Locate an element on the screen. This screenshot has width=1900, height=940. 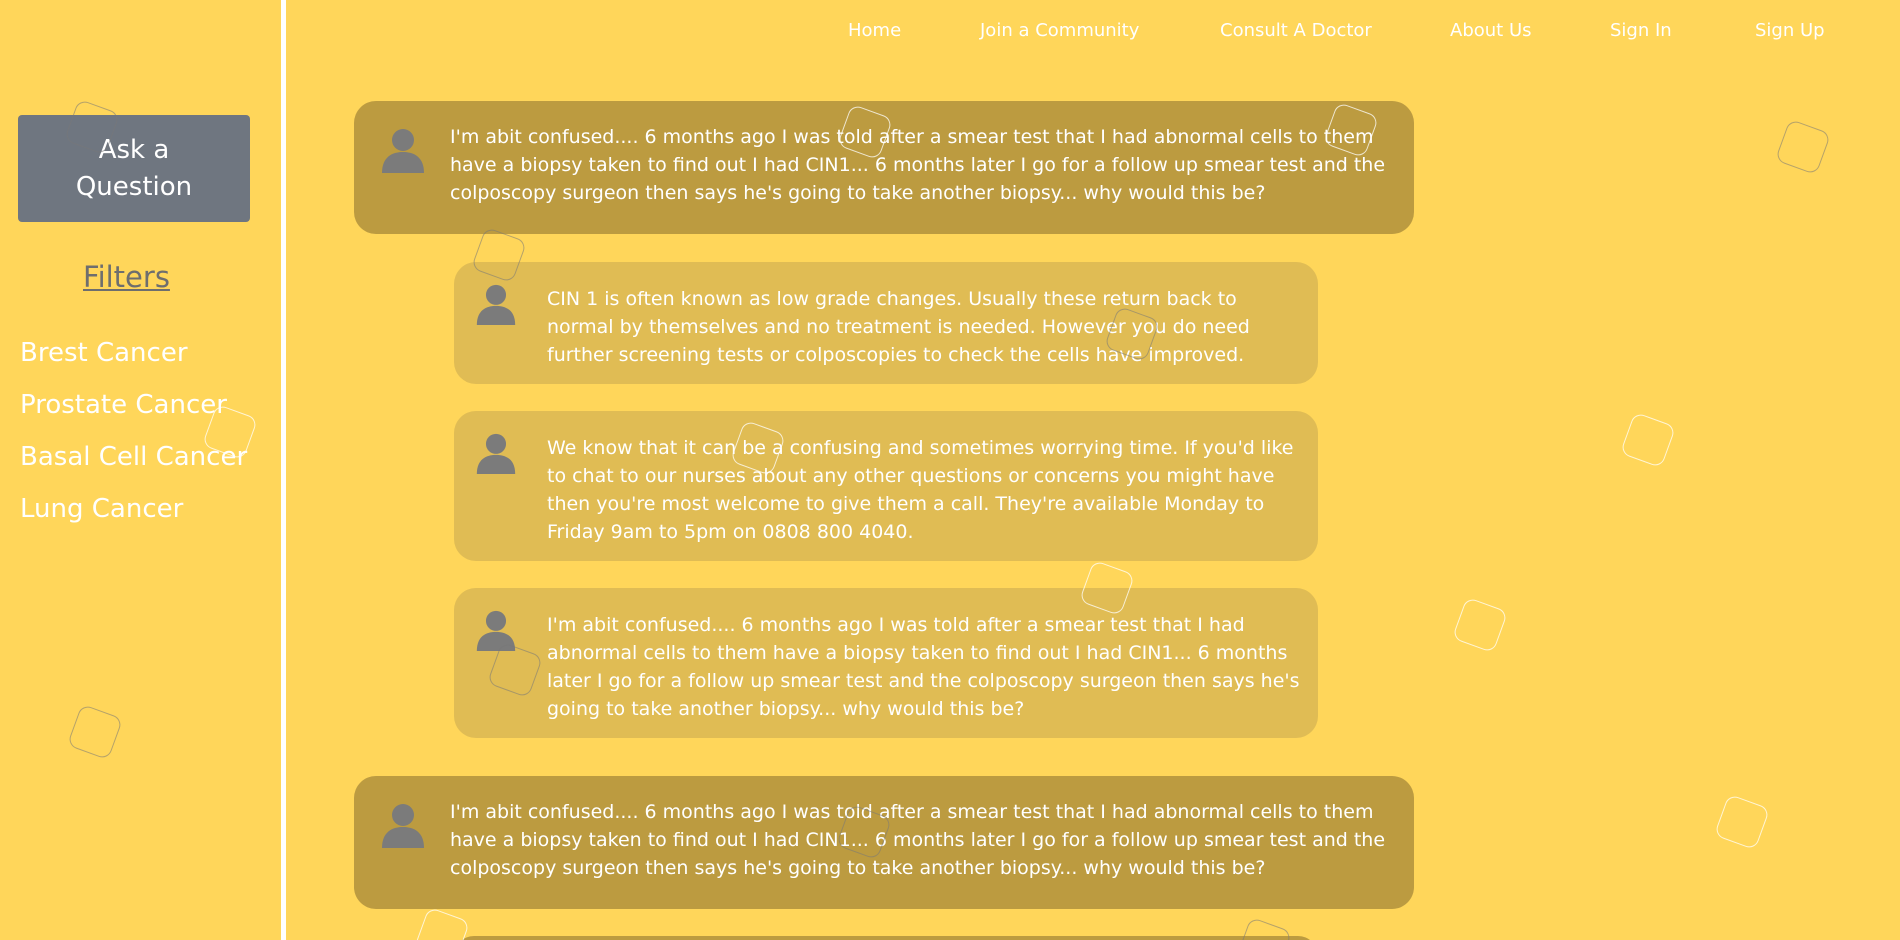
ask-question-button: Ask a Question is located at coordinates (134, 168).